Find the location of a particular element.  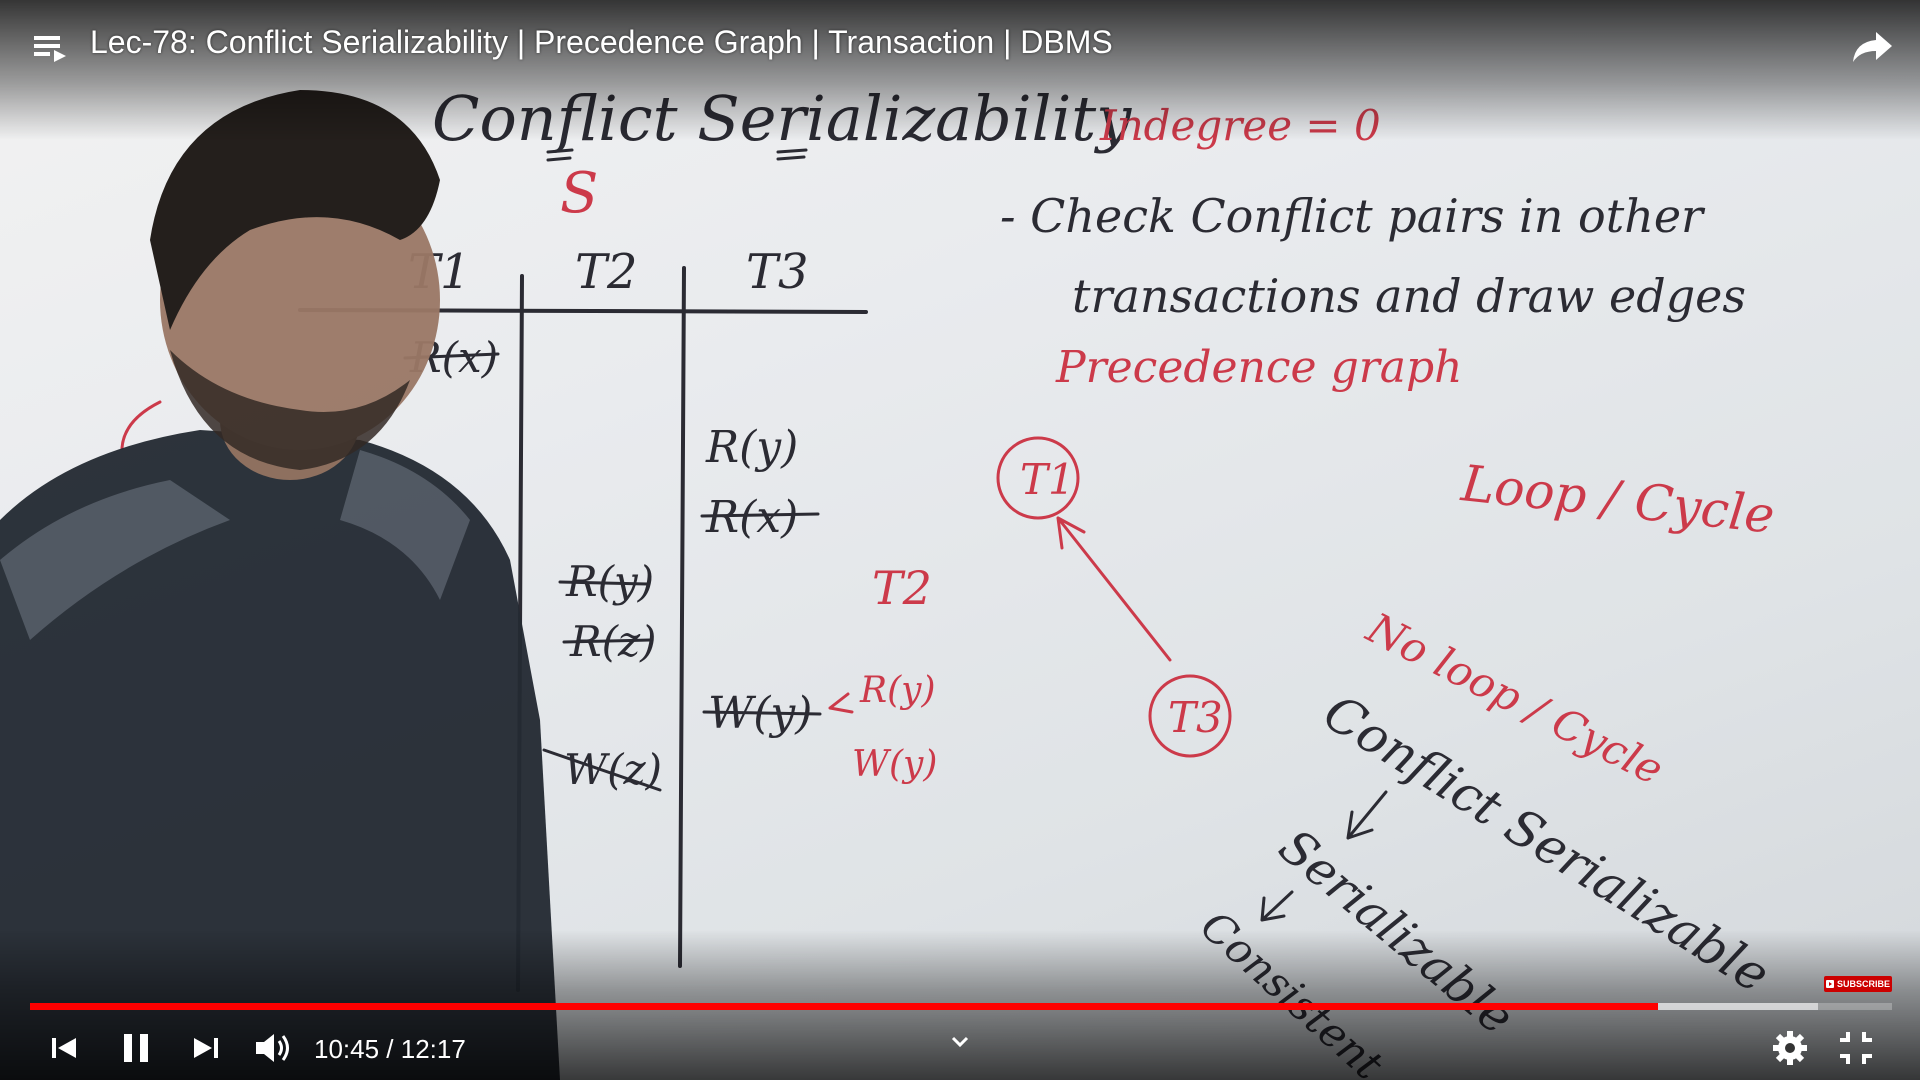

player-controls: 10:45 / 12:17 is located at coordinates (960, 1050).